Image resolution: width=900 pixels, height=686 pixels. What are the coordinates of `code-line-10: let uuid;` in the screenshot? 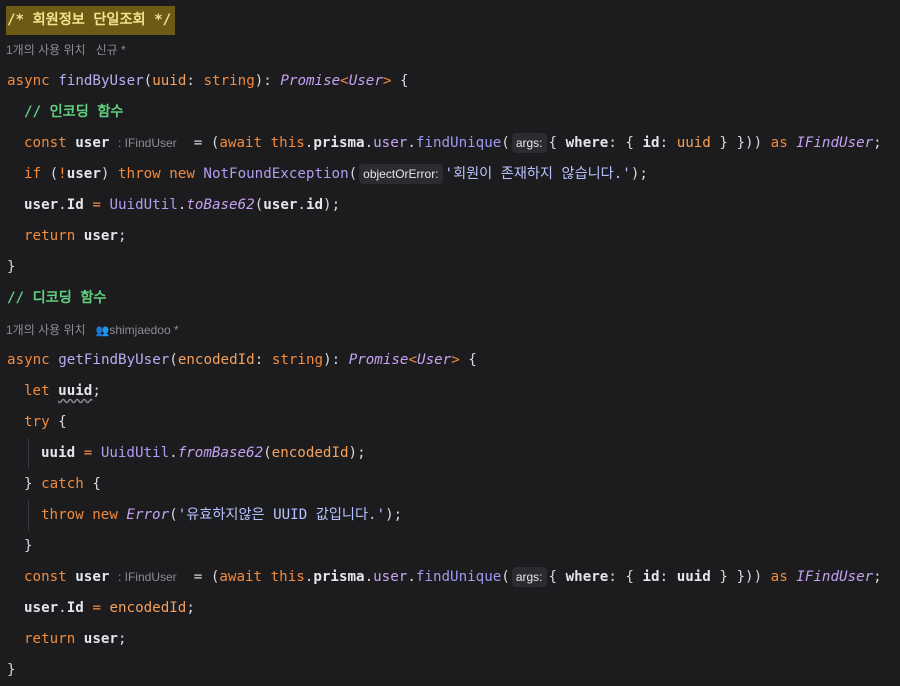 It's located at (62, 391).